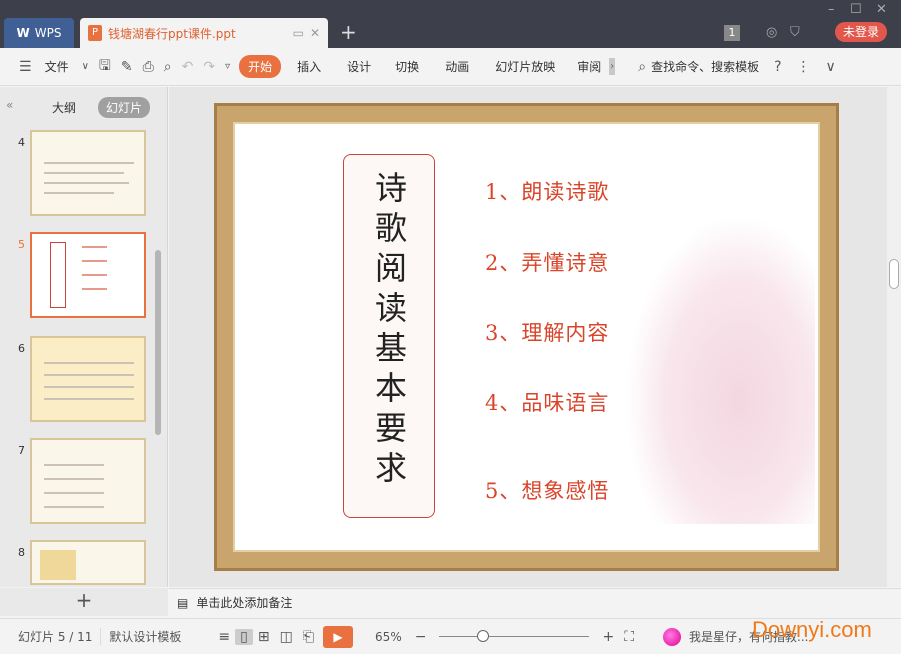 The image size is (901, 654). I want to click on panel-tabs: 大纲 幻灯片, so click(84, 107).